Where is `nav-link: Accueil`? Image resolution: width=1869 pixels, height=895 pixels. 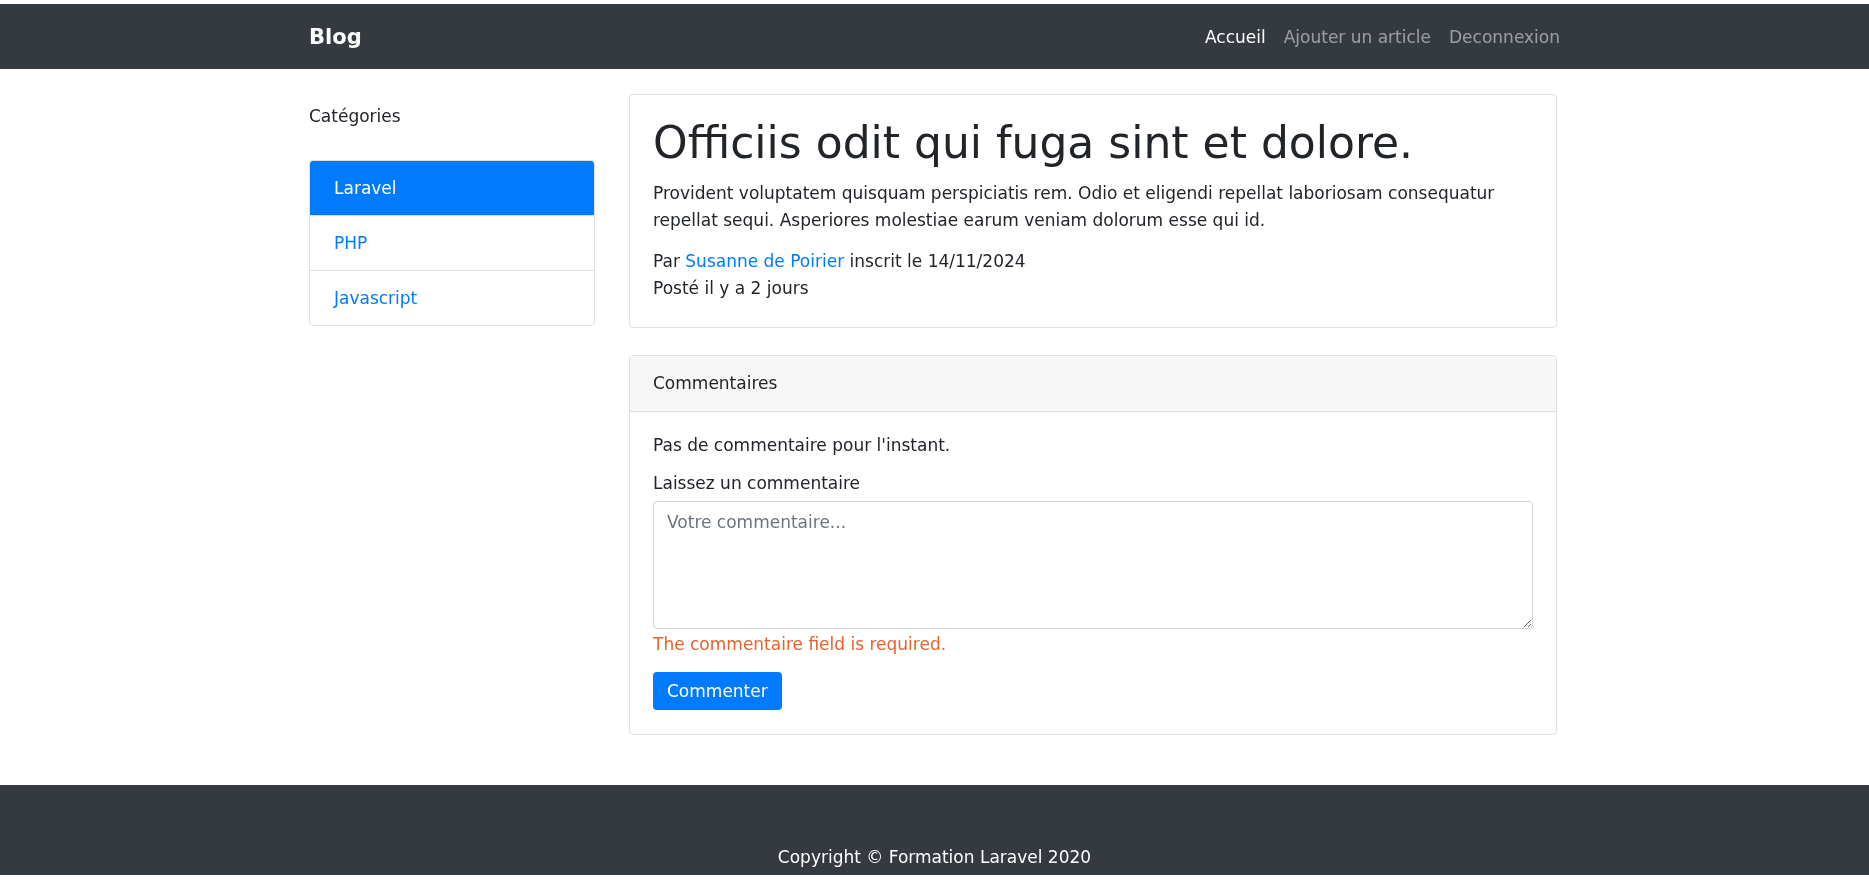 nav-link: Accueil is located at coordinates (1235, 36).